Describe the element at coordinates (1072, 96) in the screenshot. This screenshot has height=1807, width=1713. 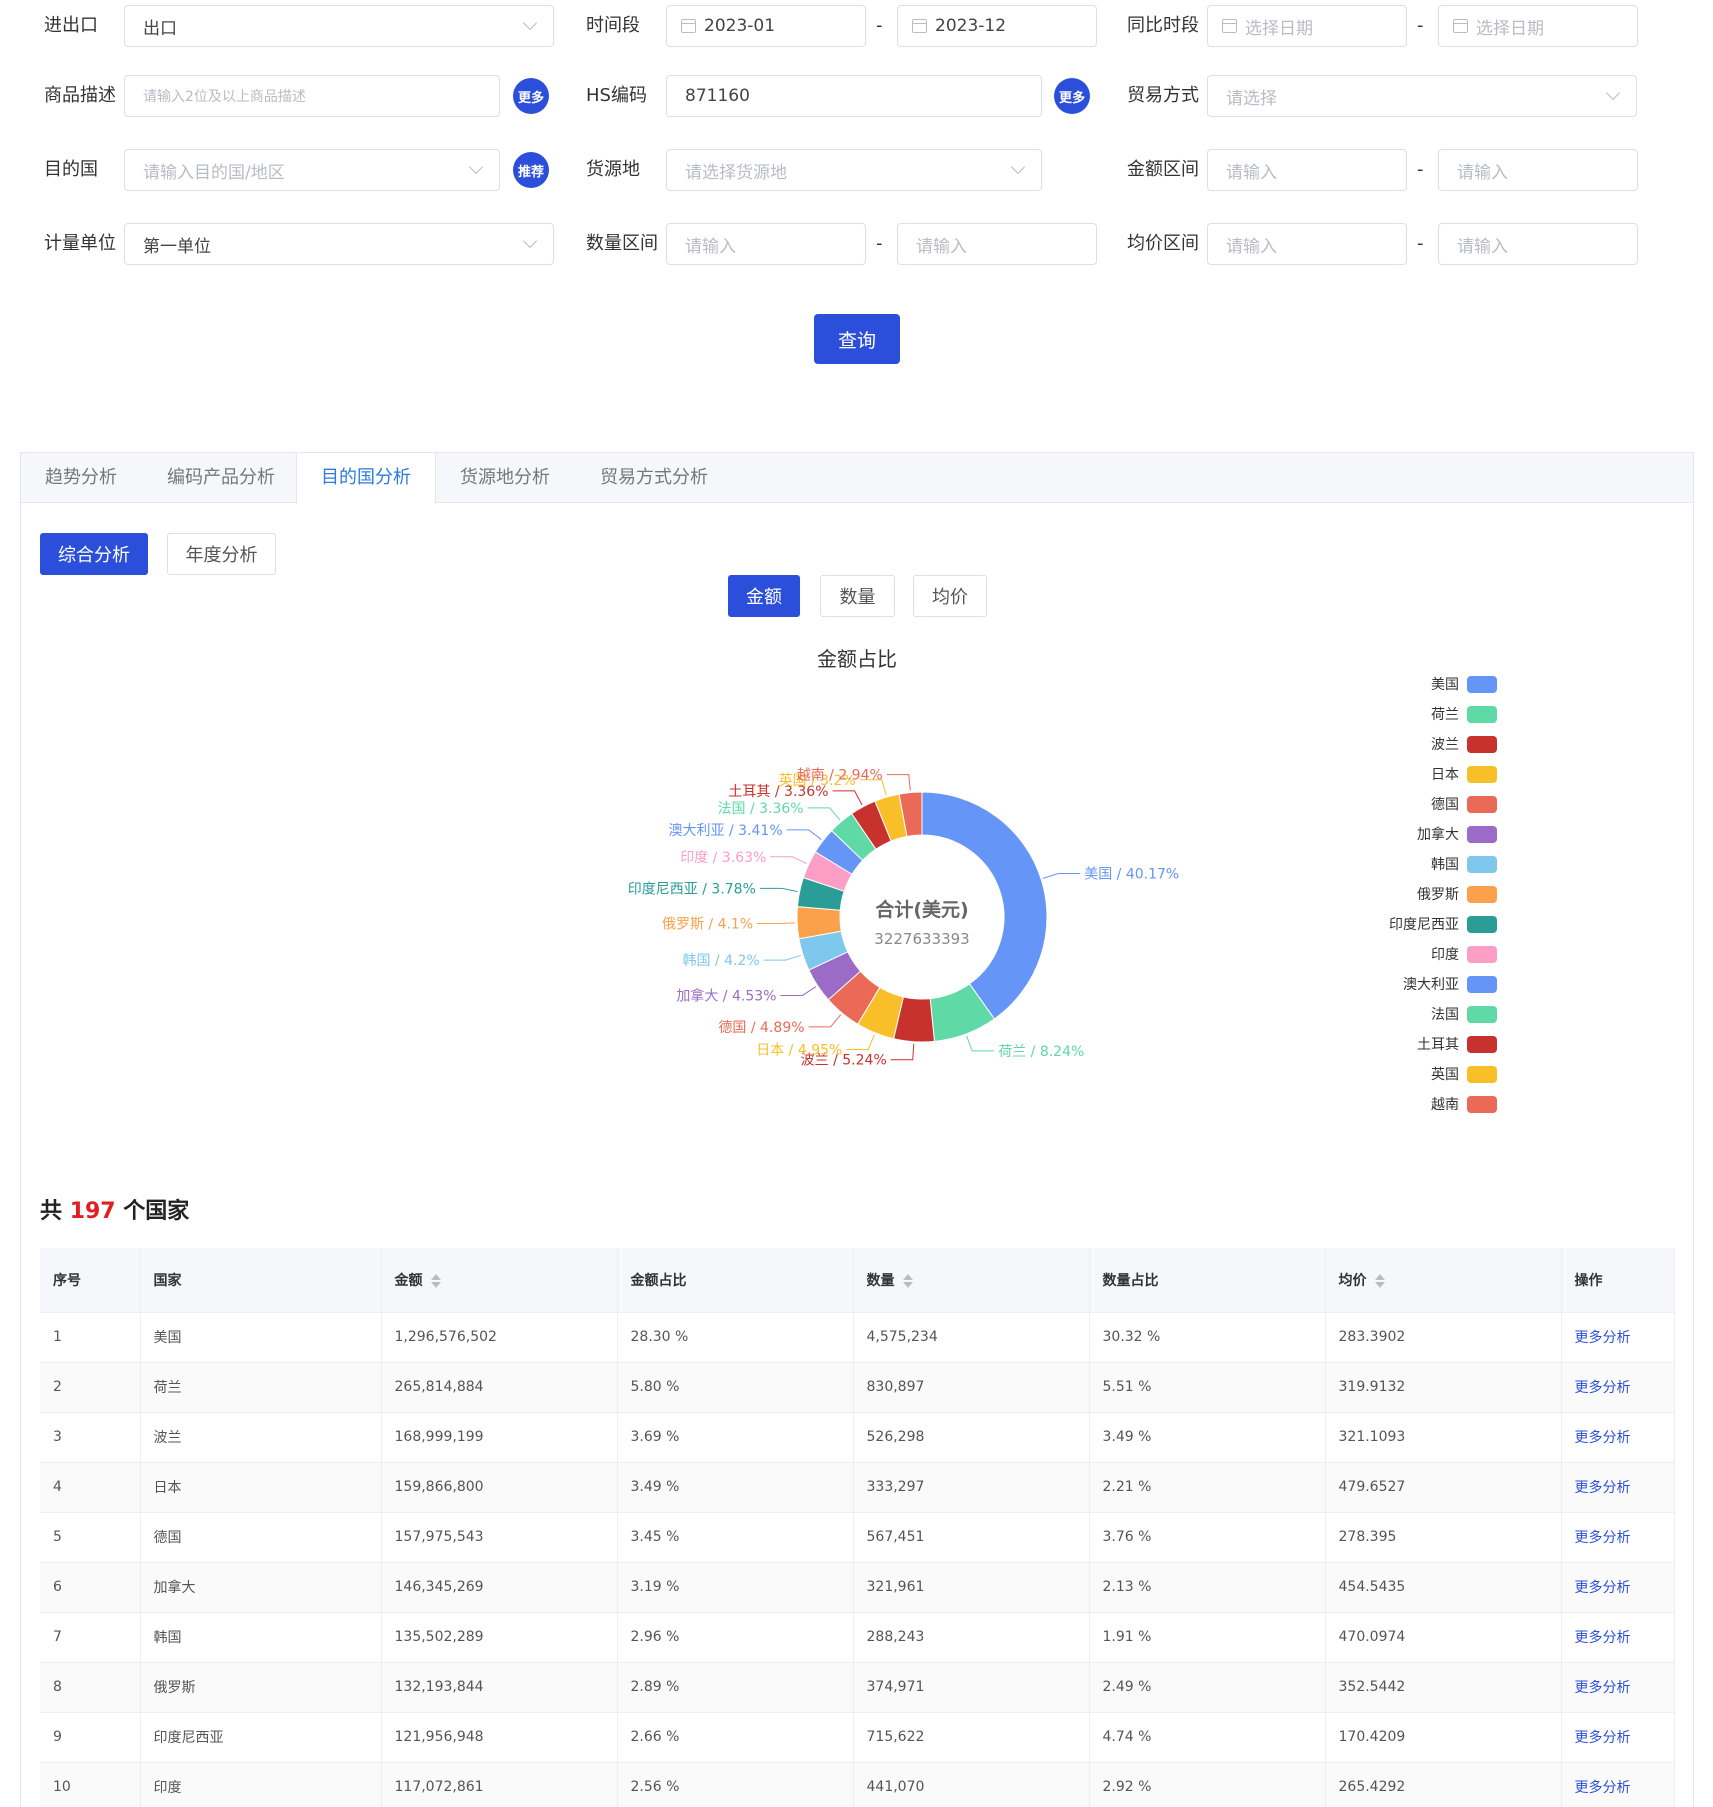
I see `hs-code-more-button: 更多` at that location.